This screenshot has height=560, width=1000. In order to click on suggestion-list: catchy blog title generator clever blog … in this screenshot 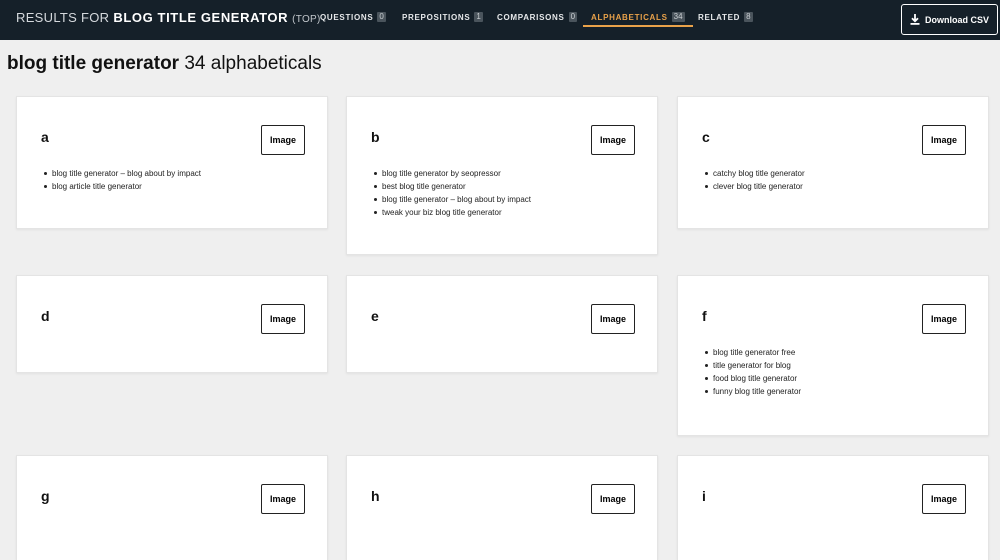, I will do `click(755, 180)`.